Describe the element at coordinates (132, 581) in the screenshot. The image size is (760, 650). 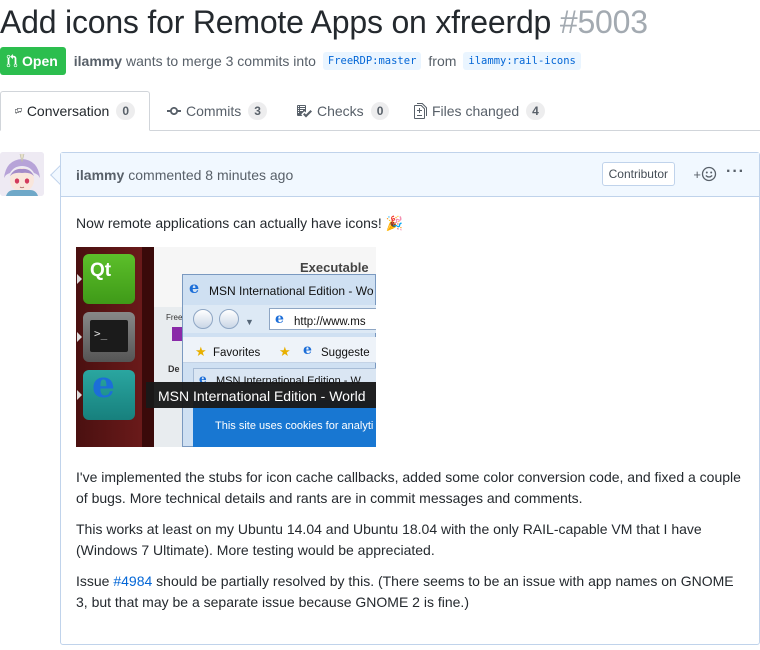
I see `issue-link: #4984` at that location.